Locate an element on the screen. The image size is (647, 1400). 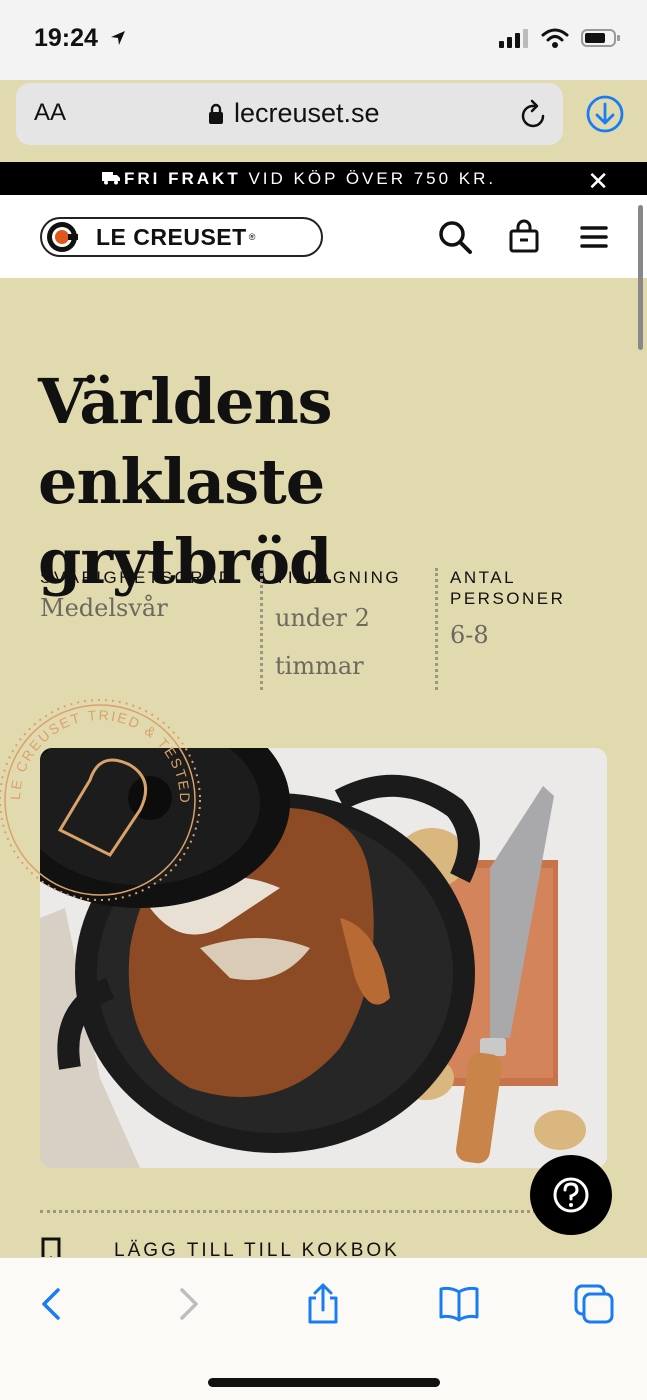
address-bar: AA lecreuset.se is located at coordinates (289, 114).